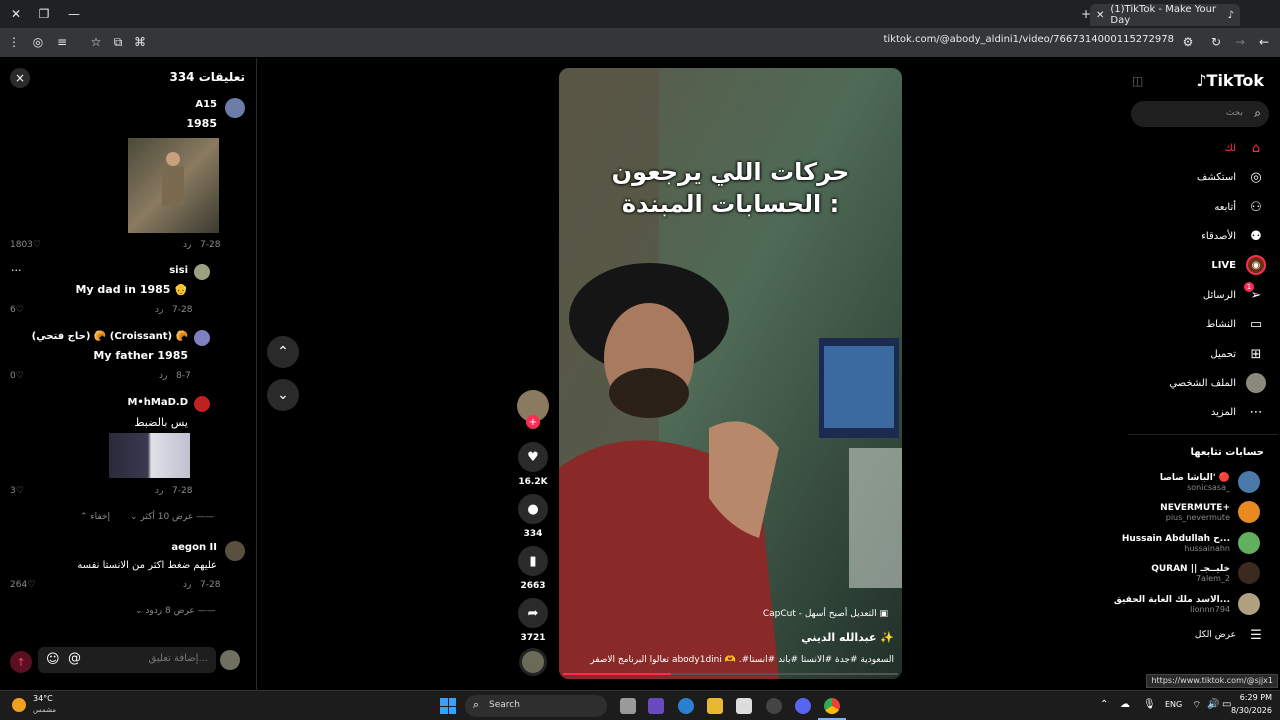  Describe the element at coordinates (774, 706) in the screenshot. I see `app-icon` at that location.